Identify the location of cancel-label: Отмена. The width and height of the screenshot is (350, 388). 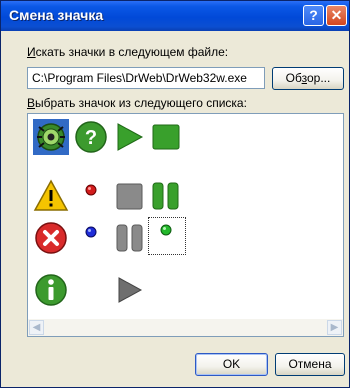
(310, 364).